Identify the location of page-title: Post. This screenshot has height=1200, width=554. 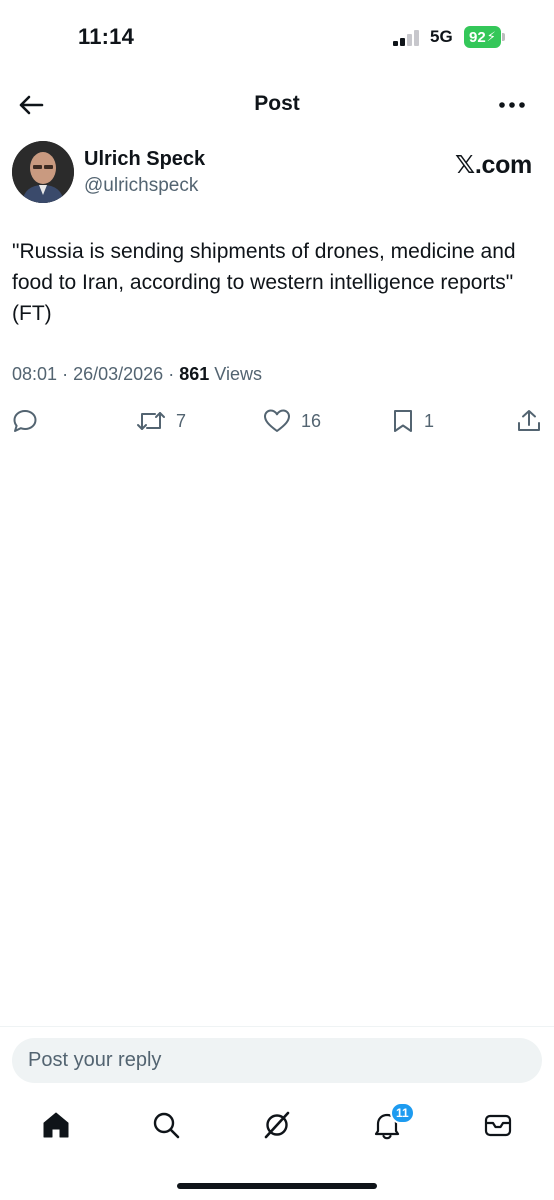
(277, 103).